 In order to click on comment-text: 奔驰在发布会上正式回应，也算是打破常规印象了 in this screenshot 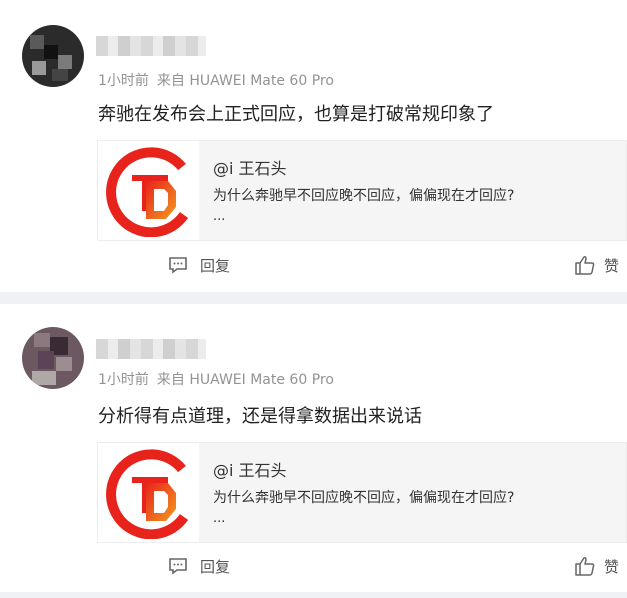, I will do `click(296, 114)`.